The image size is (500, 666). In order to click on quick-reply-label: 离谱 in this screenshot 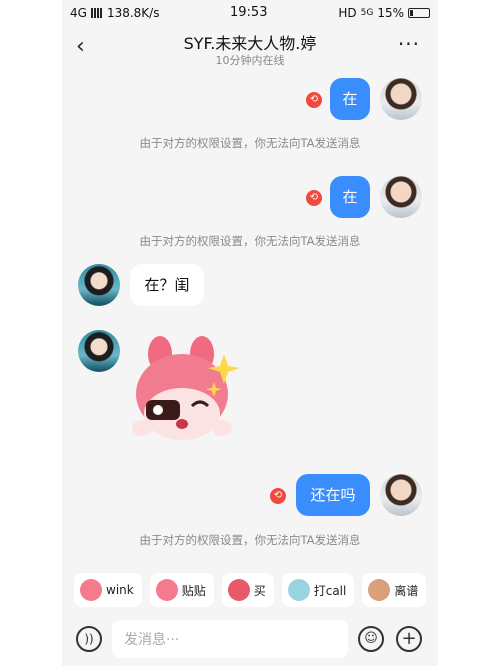, I will do `click(406, 590)`.